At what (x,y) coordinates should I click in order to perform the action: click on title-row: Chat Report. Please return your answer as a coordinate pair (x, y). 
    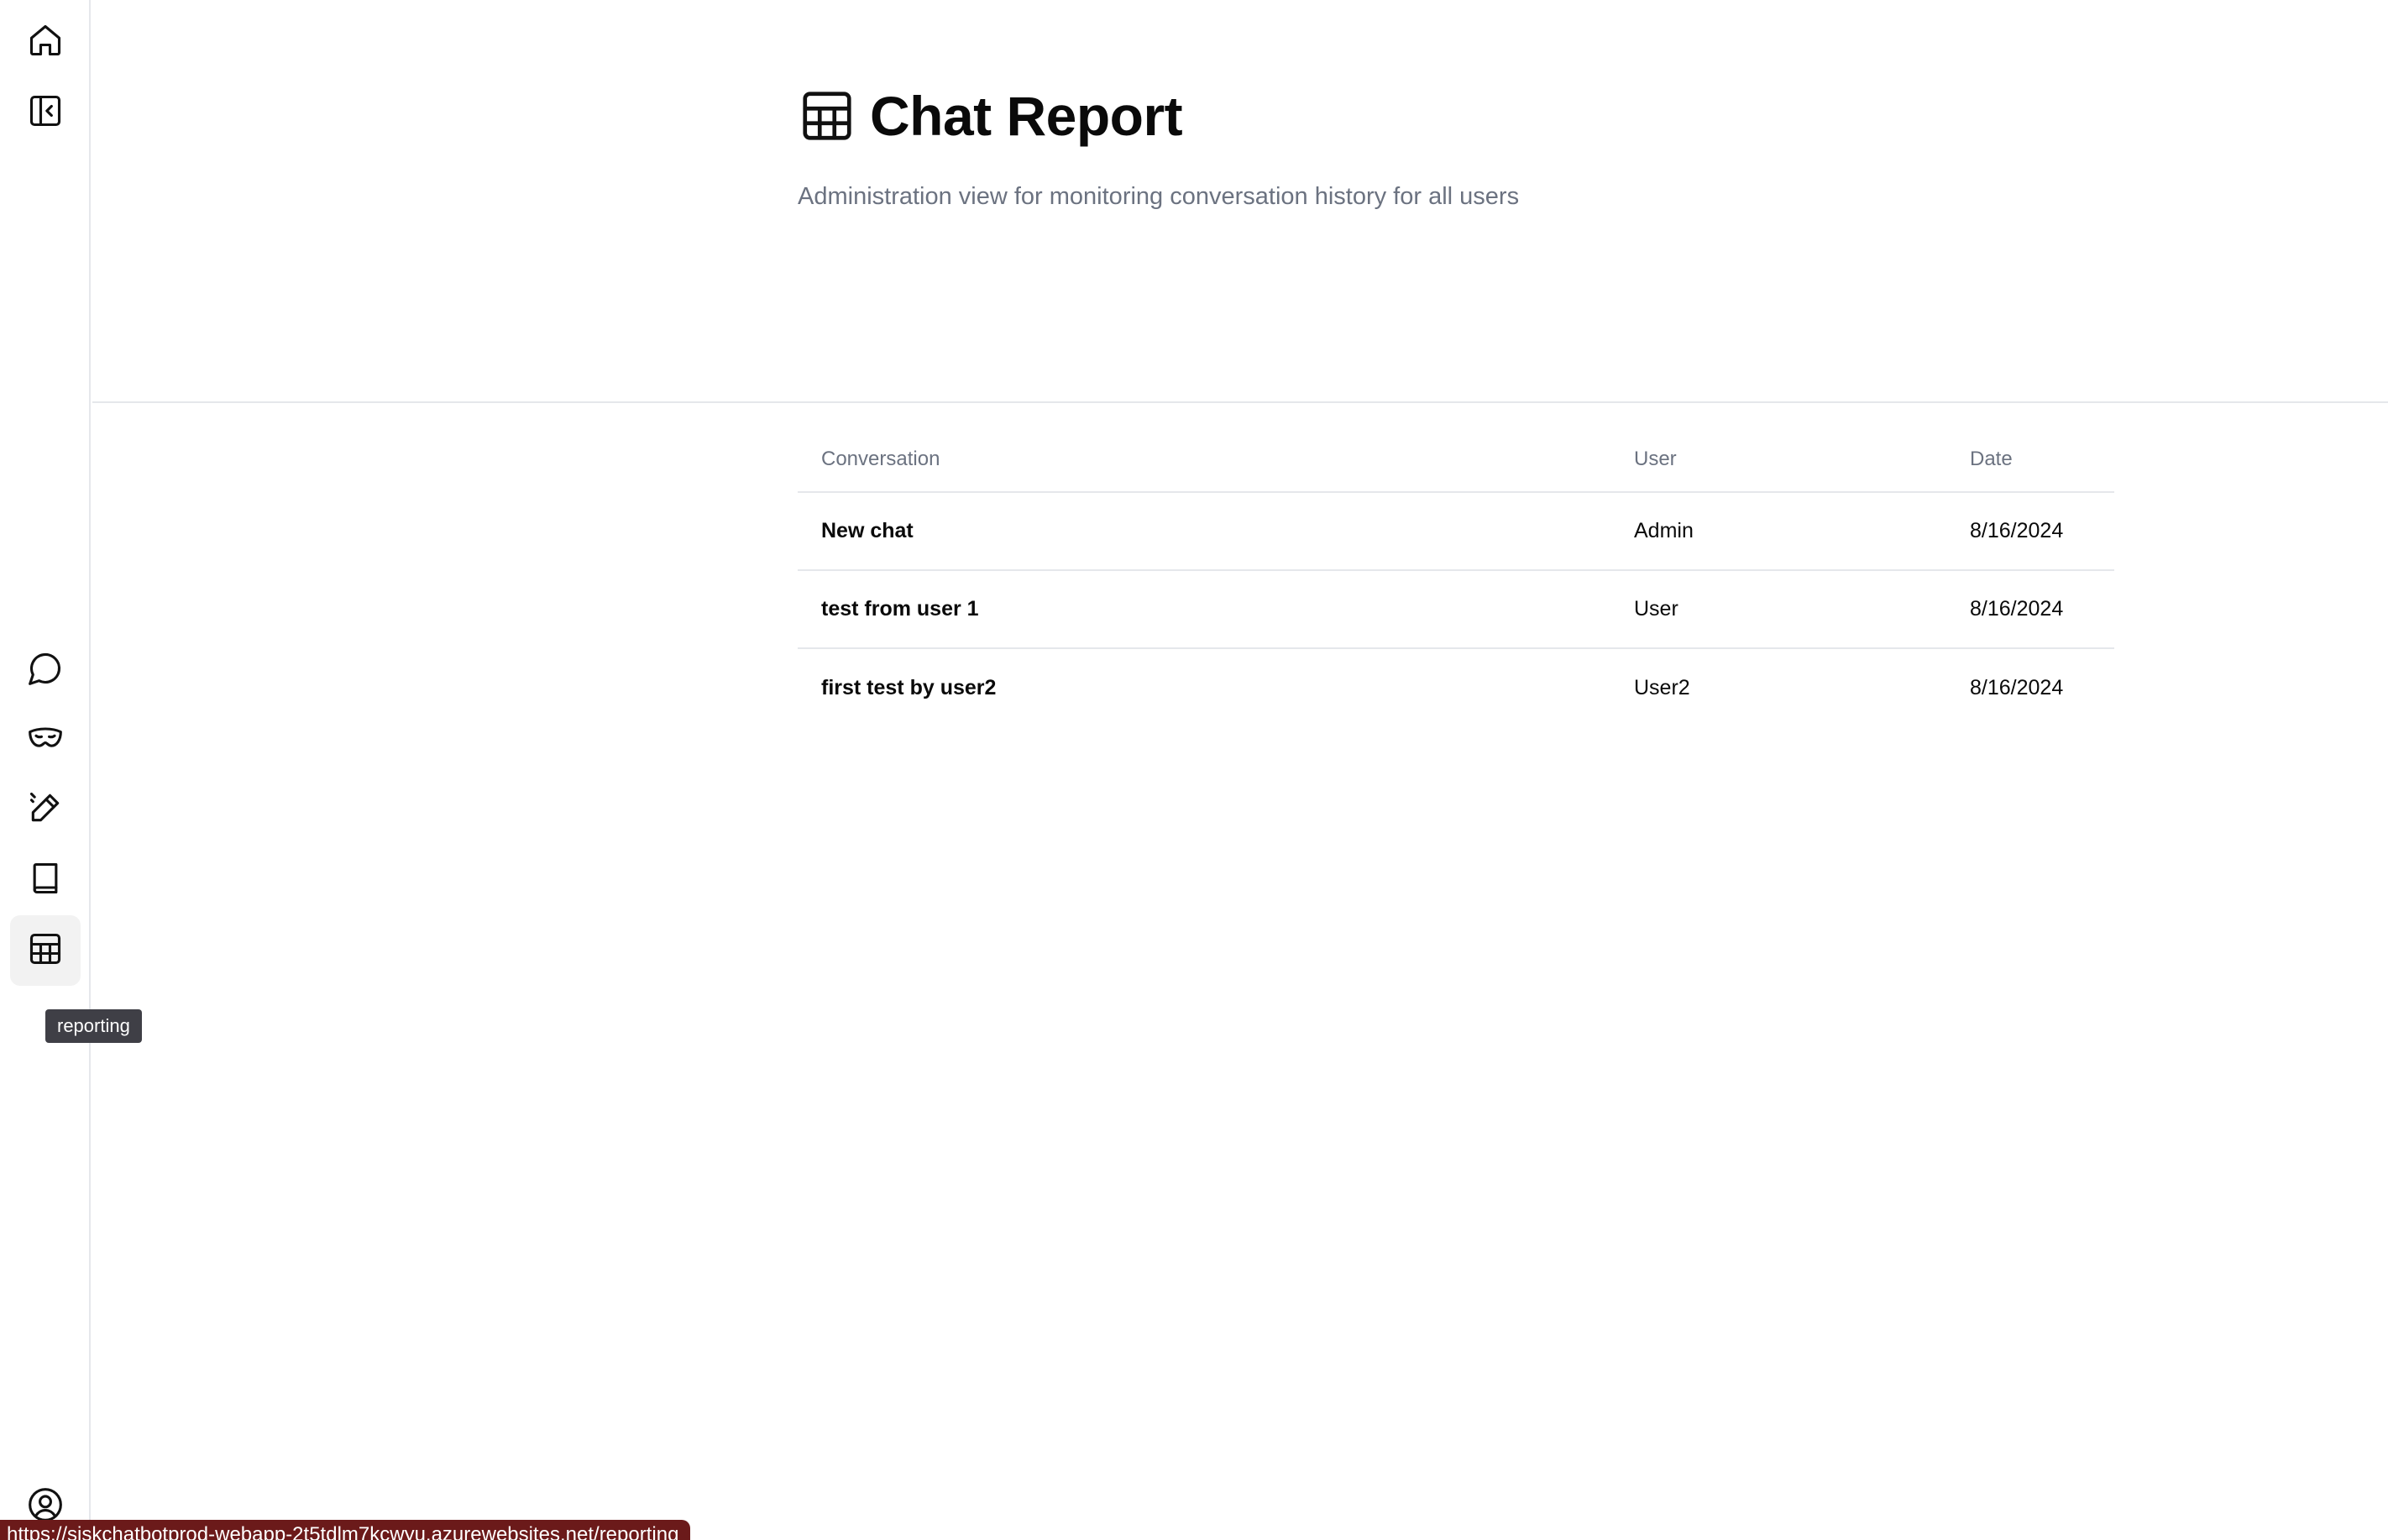
    Looking at the image, I should click on (990, 116).